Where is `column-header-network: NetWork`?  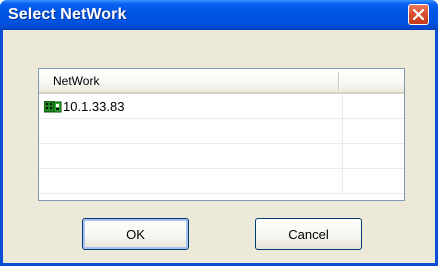
column-header-network: NetWork is located at coordinates (76, 81).